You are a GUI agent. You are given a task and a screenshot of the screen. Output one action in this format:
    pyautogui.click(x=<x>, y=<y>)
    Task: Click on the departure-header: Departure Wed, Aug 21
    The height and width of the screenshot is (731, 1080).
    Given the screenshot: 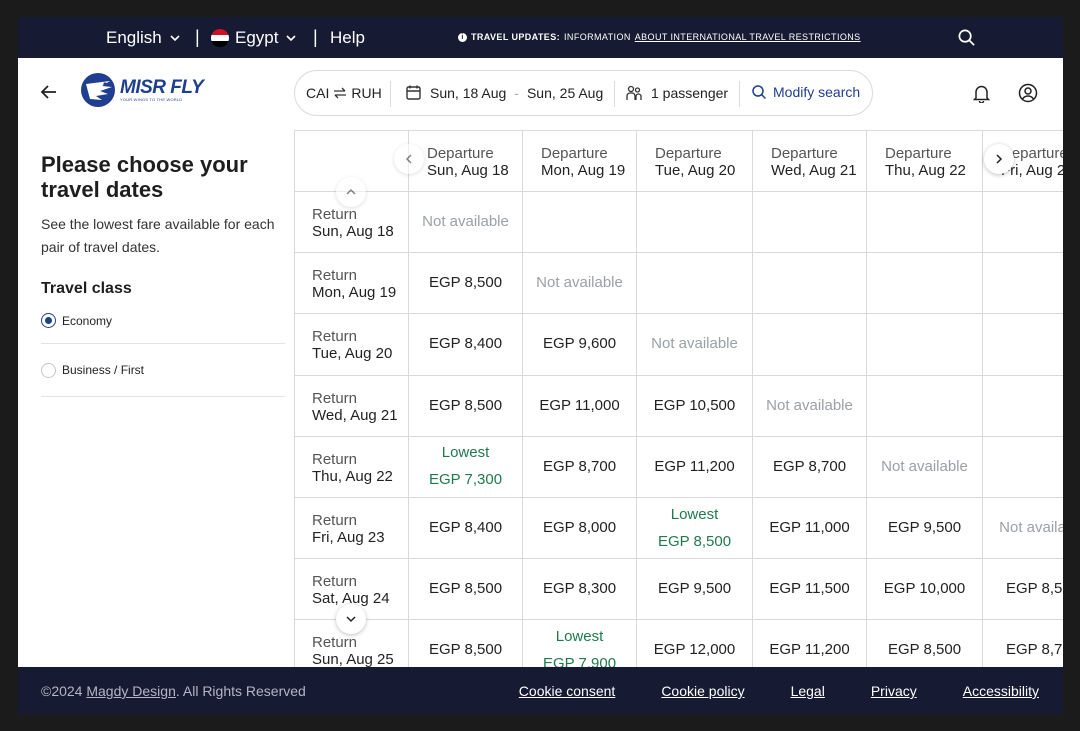 What is the action you would take?
    pyautogui.click(x=810, y=161)
    